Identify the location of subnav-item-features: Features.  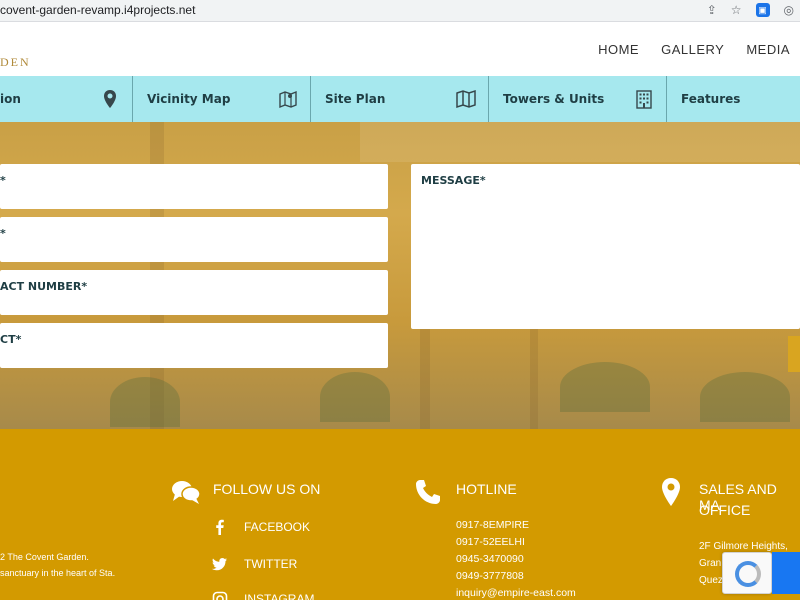
(733, 99).